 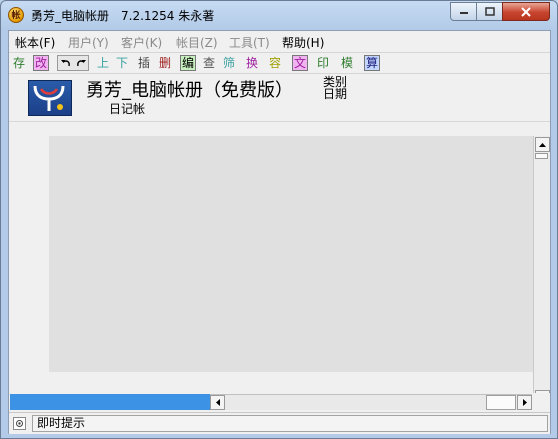 I want to click on progress-bar, so click(x=110, y=402).